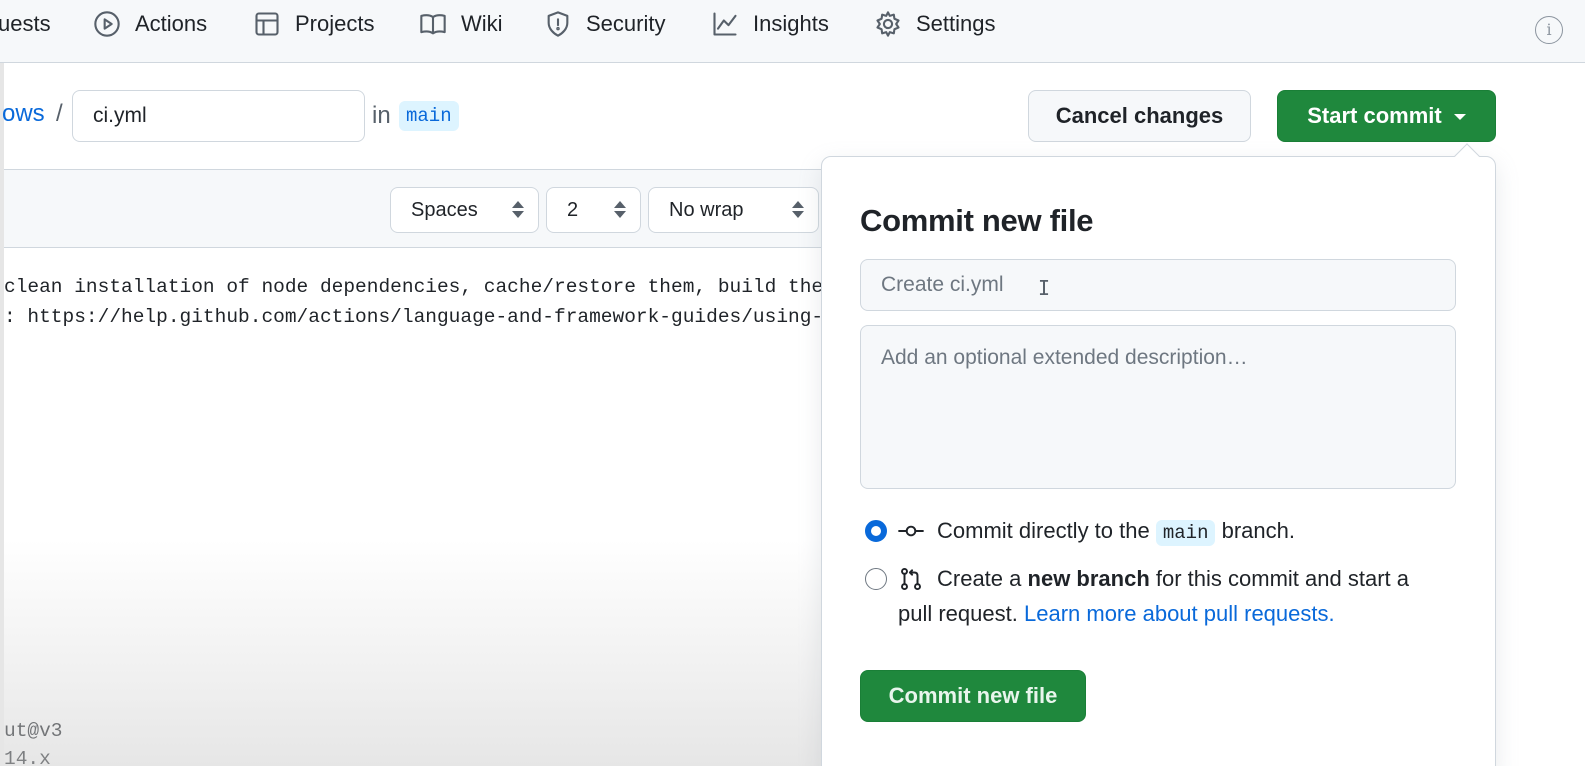 This screenshot has height=766, width=1585. Describe the element at coordinates (1158, 407) in the screenshot. I see `commit-description-input` at that location.